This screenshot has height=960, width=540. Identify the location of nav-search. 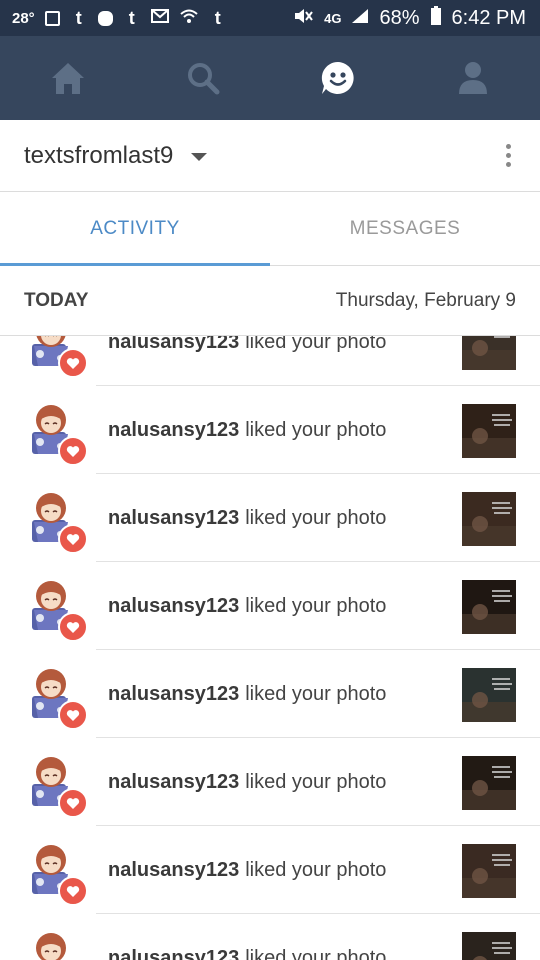
(203, 78).